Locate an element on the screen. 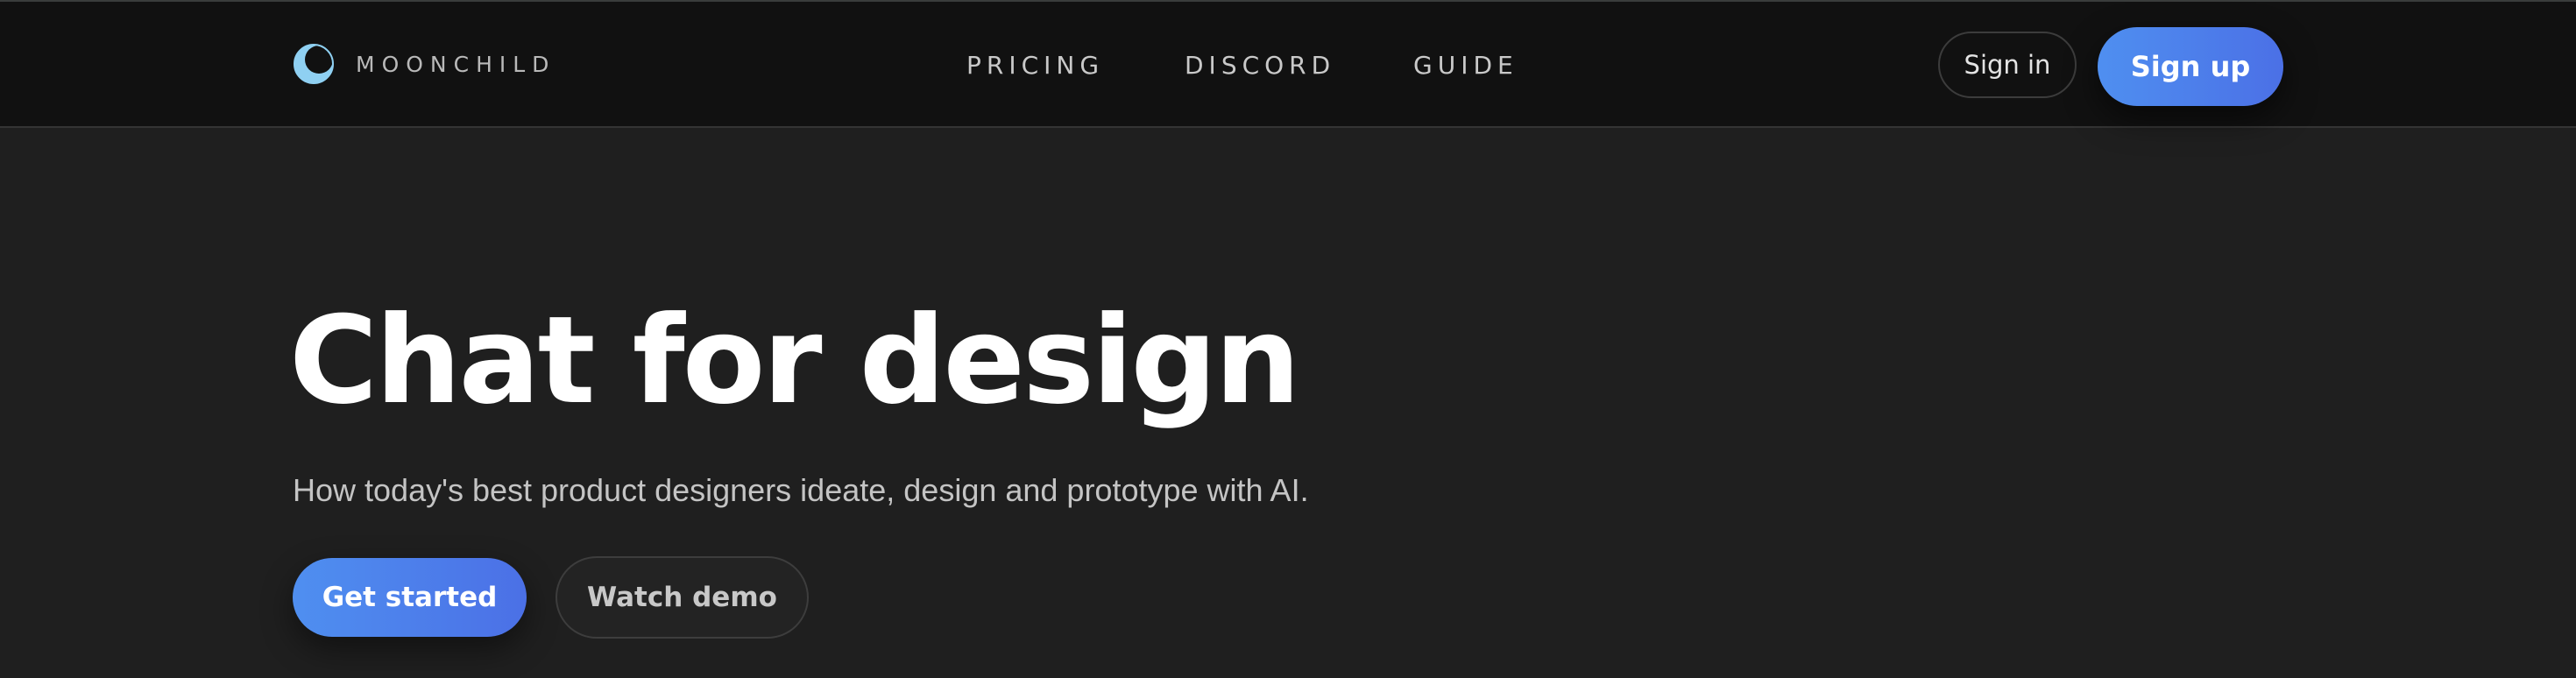  brand-logo: MOONCHILD is located at coordinates (424, 64).